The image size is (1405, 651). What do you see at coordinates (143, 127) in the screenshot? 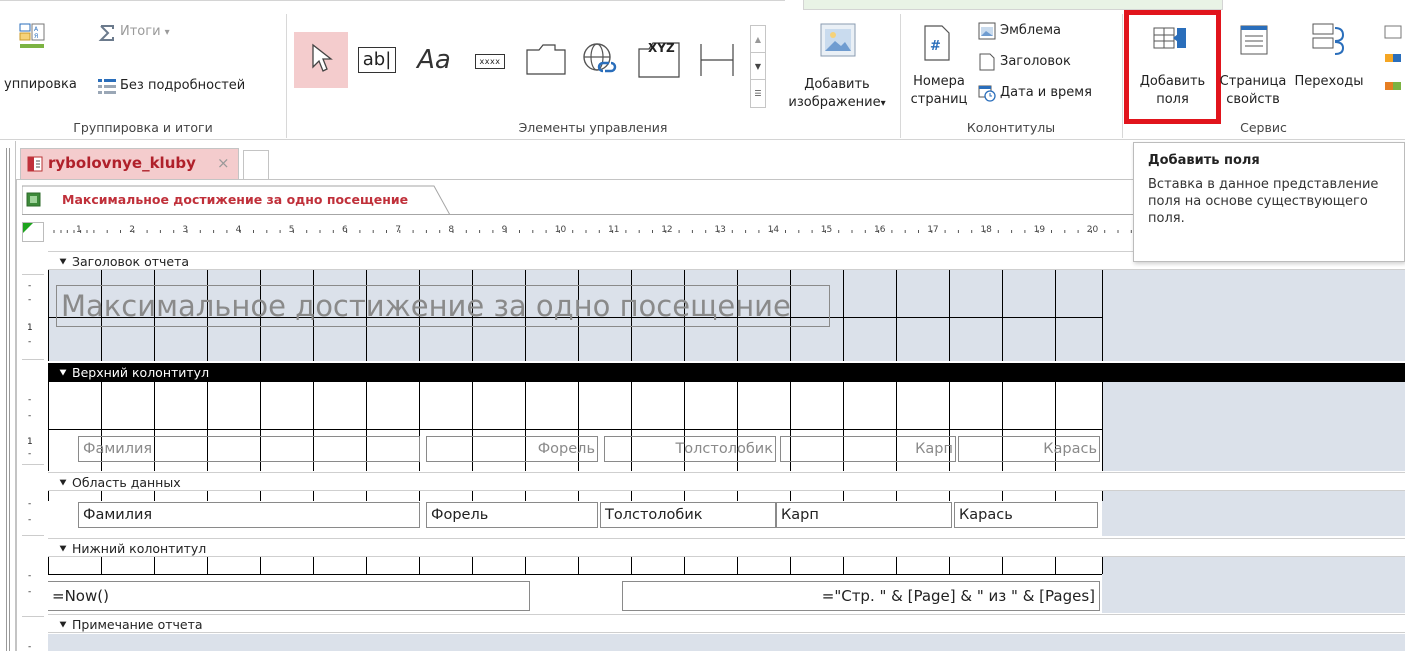
I see `group-label-grouping: Группировка и итоги` at bounding box center [143, 127].